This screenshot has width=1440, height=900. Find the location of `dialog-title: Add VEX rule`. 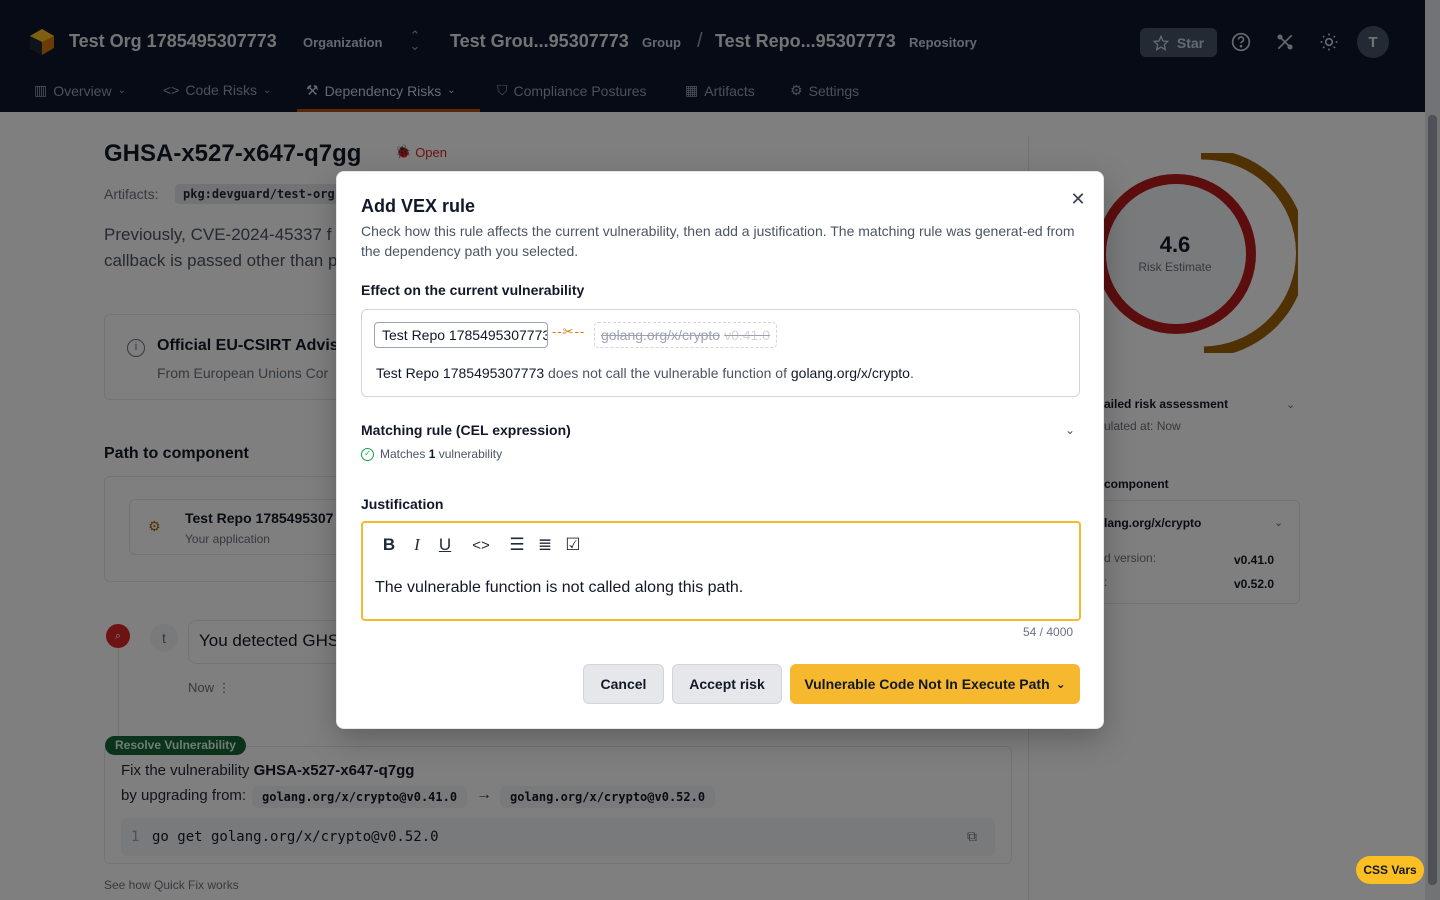

dialog-title: Add VEX rule is located at coordinates (418, 206).